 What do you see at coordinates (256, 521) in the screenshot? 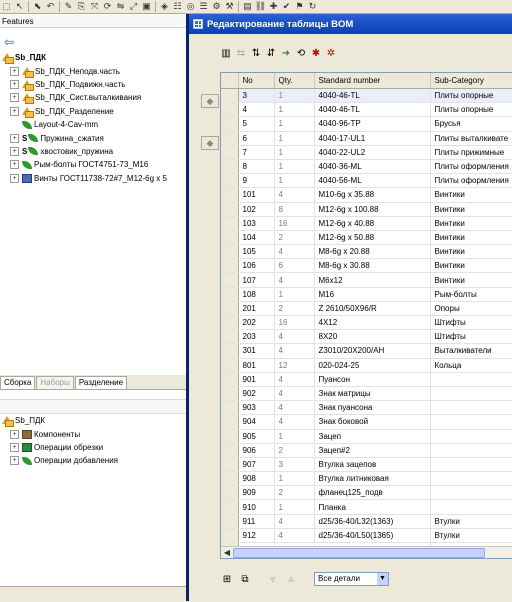
I see `cell-no: 911` at bounding box center [256, 521].